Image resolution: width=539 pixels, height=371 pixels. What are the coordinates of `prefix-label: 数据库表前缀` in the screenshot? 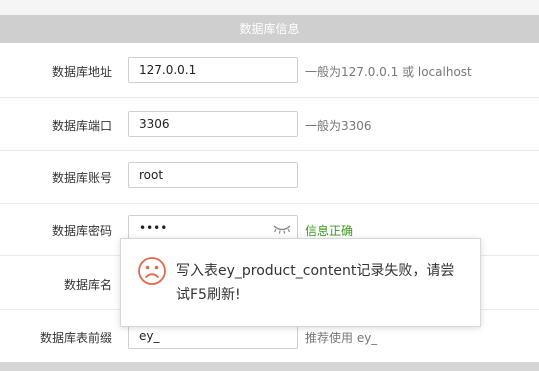 It's located at (75, 338).